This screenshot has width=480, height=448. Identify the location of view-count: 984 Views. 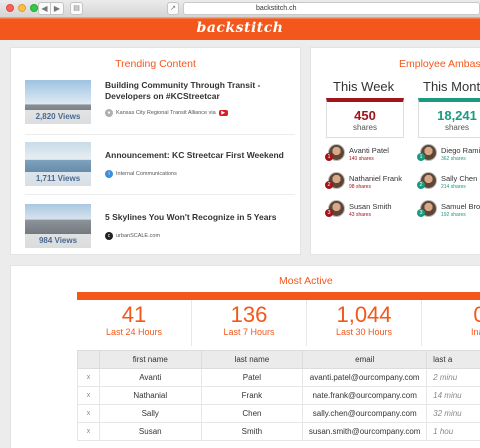
(58, 241).